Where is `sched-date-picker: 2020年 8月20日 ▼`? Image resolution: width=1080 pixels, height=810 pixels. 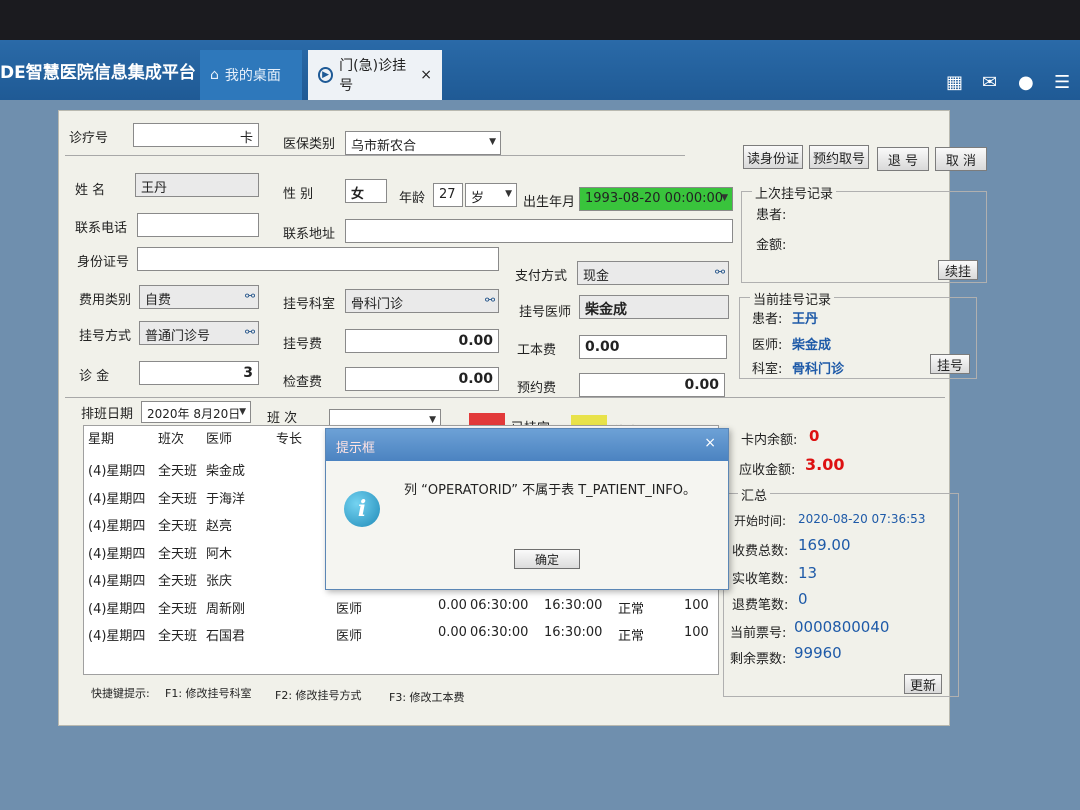 sched-date-picker: 2020年 8月20日 ▼ is located at coordinates (196, 412).